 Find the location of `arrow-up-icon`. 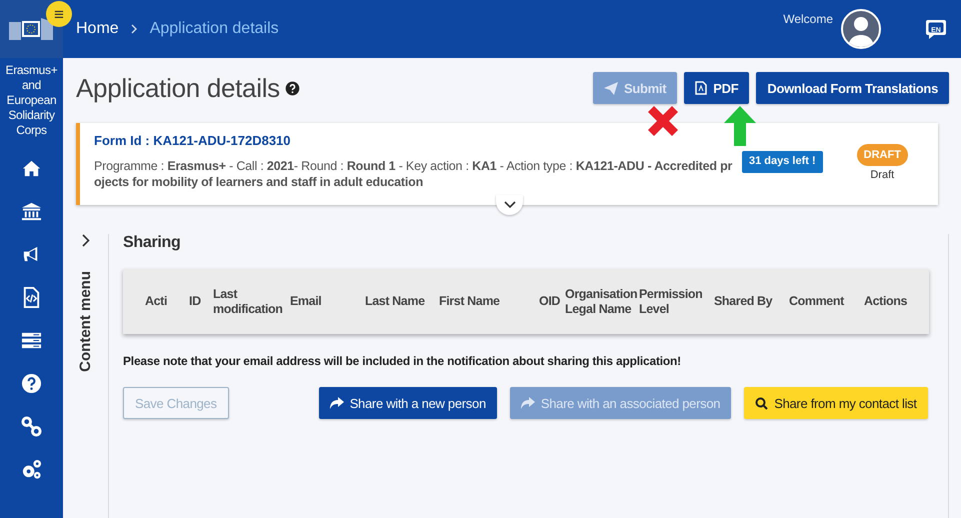

arrow-up-icon is located at coordinates (740, 126).